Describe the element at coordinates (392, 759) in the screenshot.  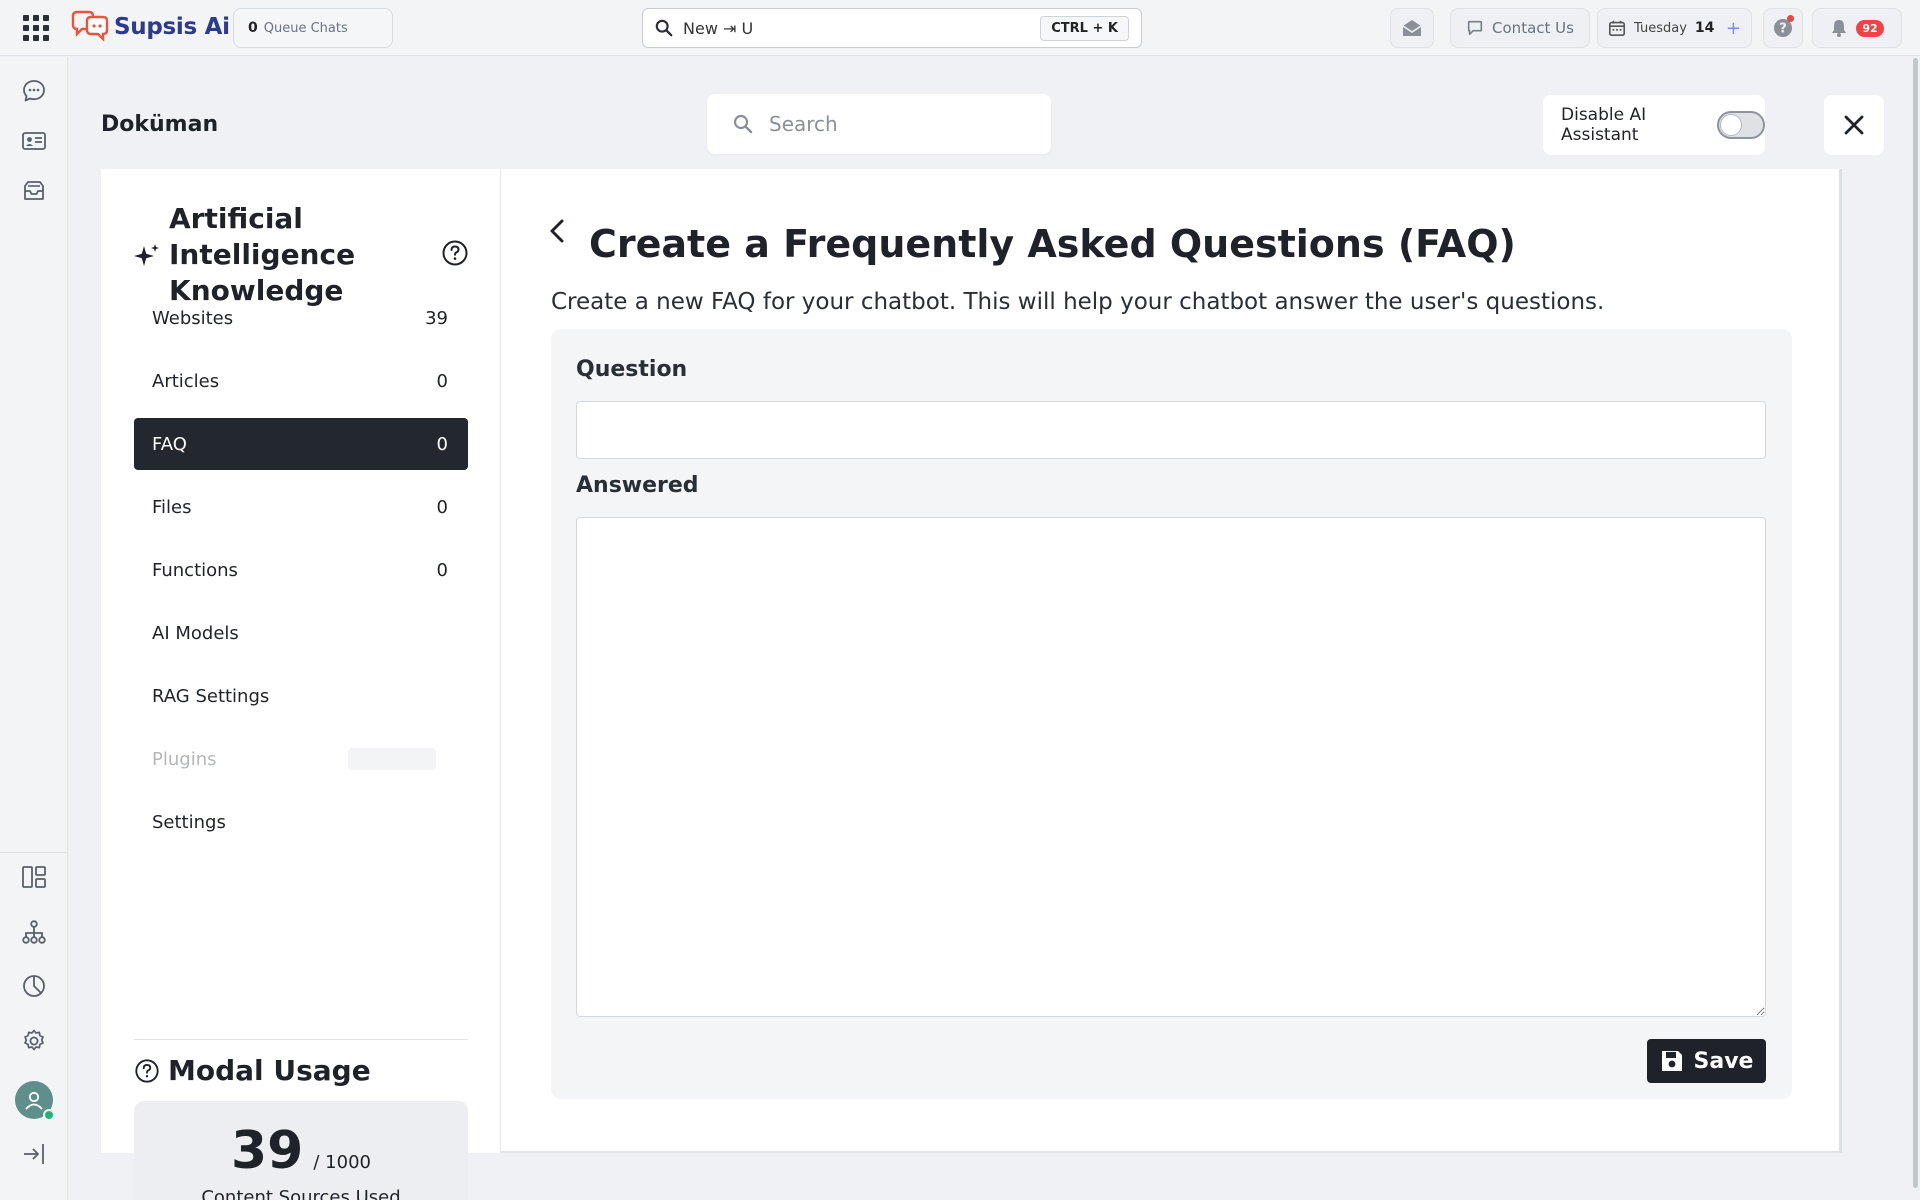
I see `coming-soon-pill` at that location.